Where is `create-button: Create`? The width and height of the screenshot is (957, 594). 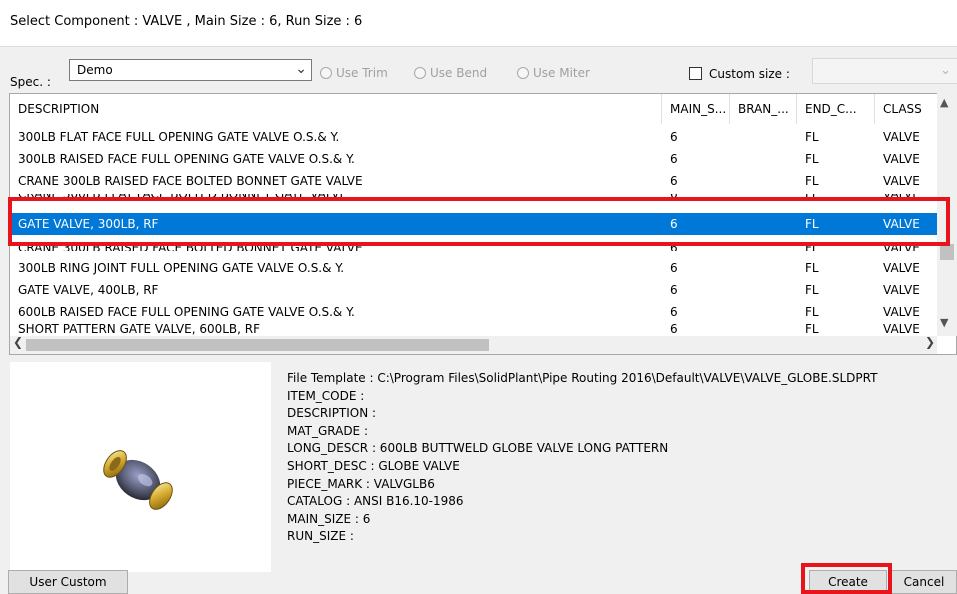
create-button: Create is located at coordinates (848, 582).